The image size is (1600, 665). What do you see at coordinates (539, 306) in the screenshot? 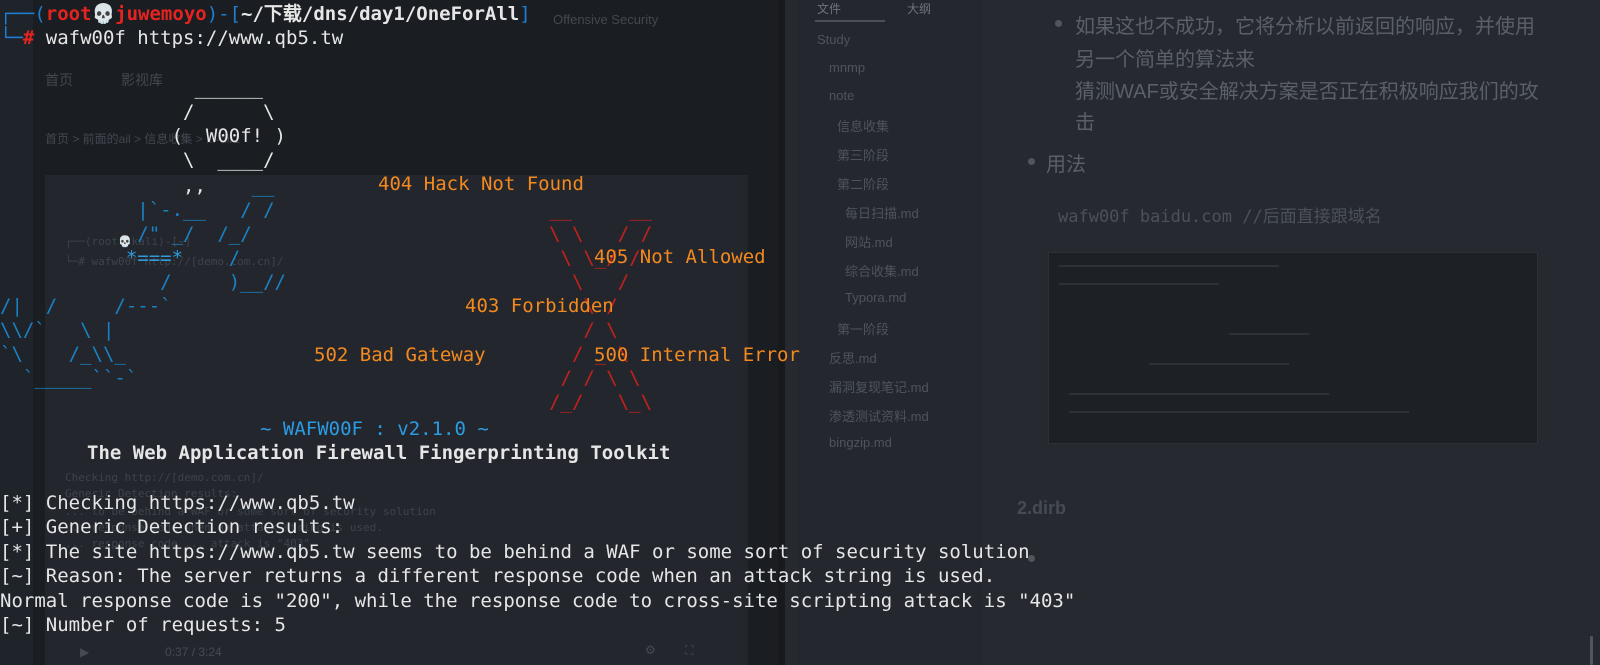
I see `http-code-403: 403 Forbidden` at bounding box center [539, 306].